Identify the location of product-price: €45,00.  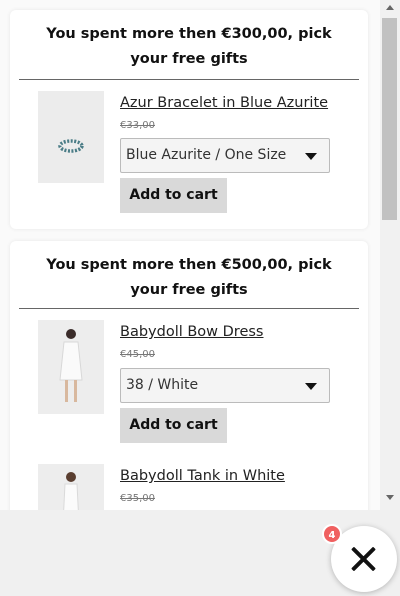
(137, 354).